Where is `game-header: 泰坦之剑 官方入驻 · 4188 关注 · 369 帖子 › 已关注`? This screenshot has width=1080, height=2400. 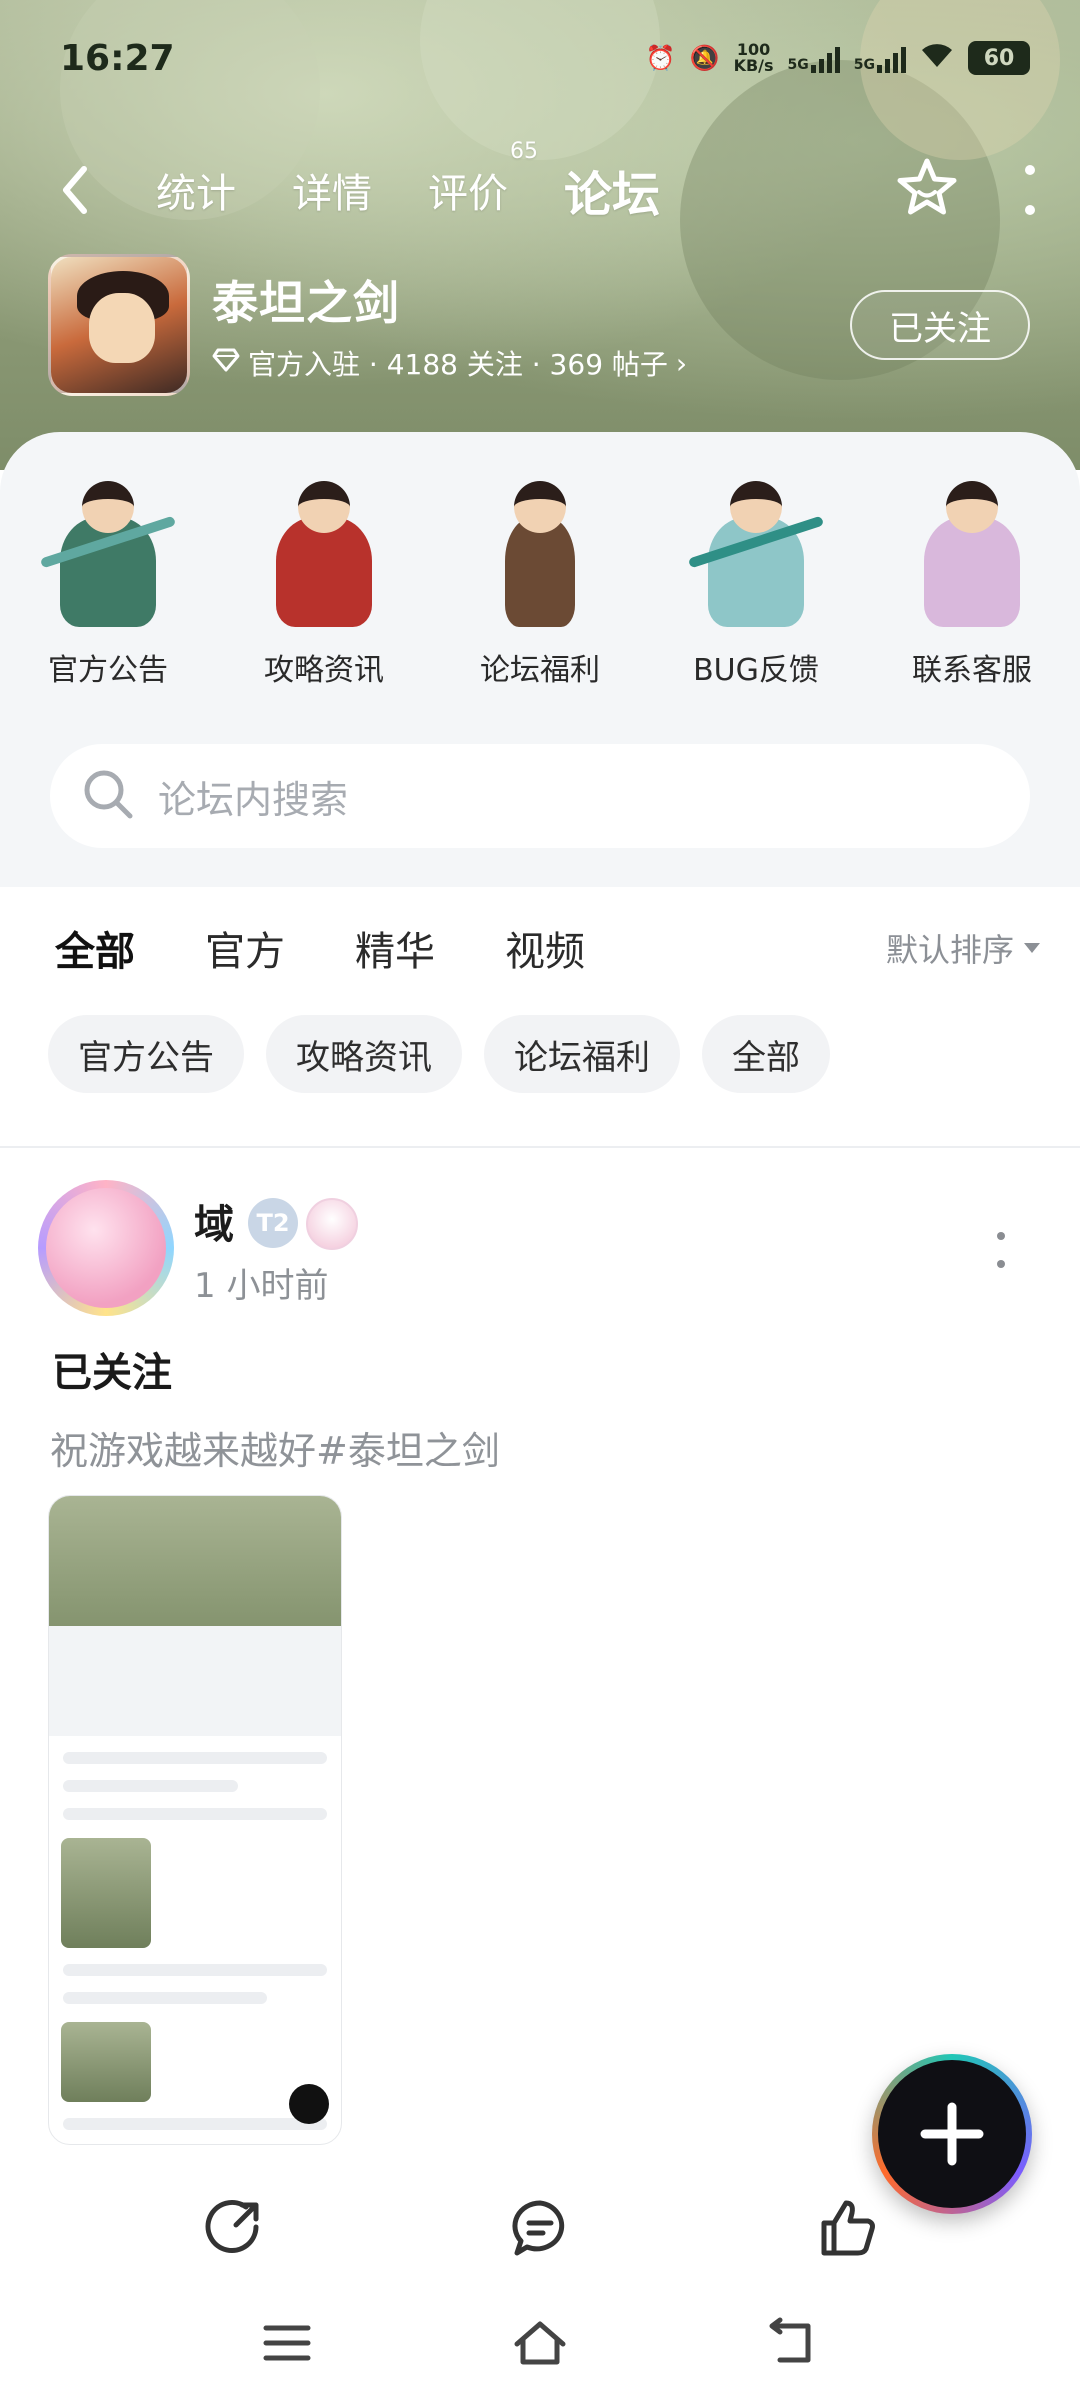 game-header: 泰坦之剑 官方入驻 · 4188 关注 · 369 帖子 › 已关注 is located at coordinates (539, 325).